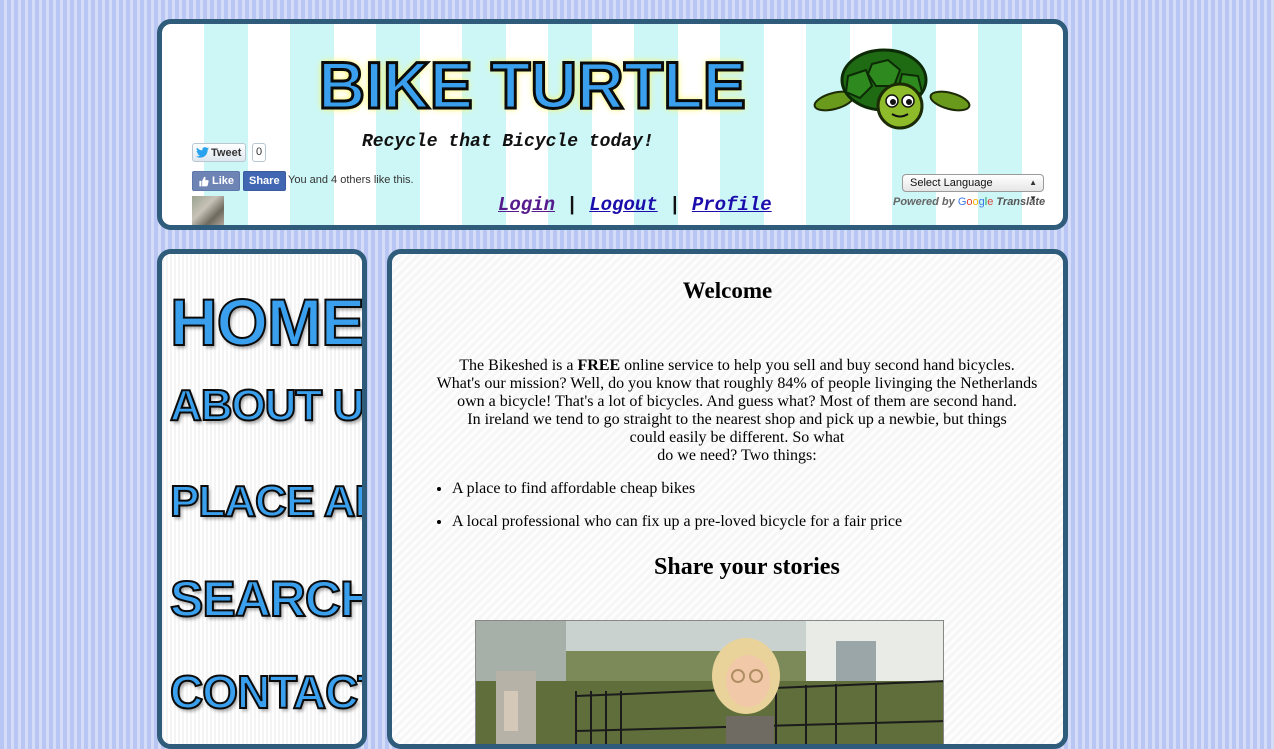  What do you see at coordinates (351, 180) in the screenshot?
I see `facebook-social-text: You and 4 others like this.` at bounding box center [351, 180].